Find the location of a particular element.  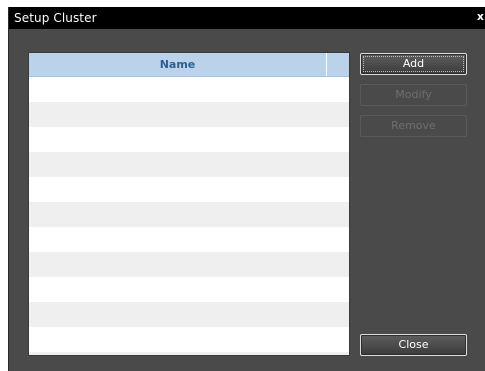

column-header-name: Name is located at coordinates (178, 64).